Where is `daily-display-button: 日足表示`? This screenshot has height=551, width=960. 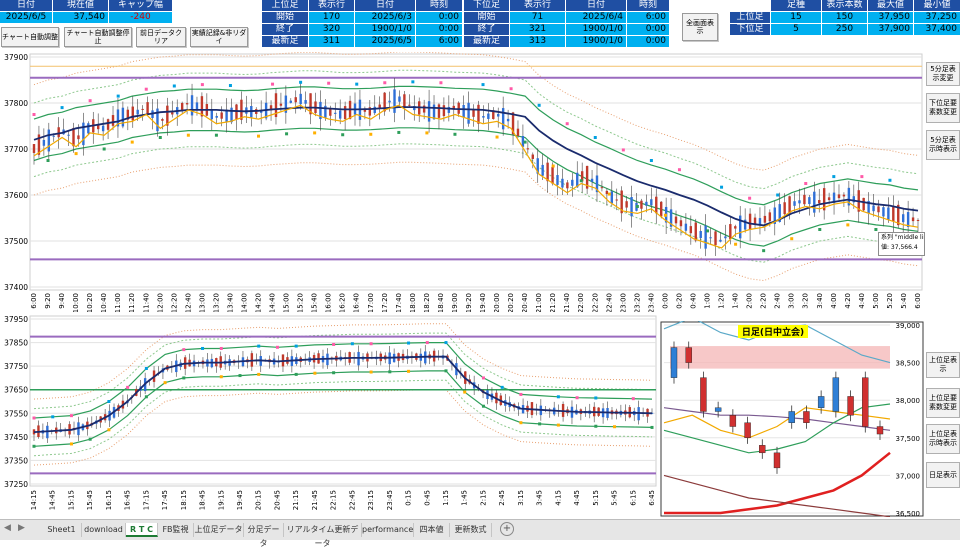 daily-display-button: 日足表示 is located at coordinates (943, 475).